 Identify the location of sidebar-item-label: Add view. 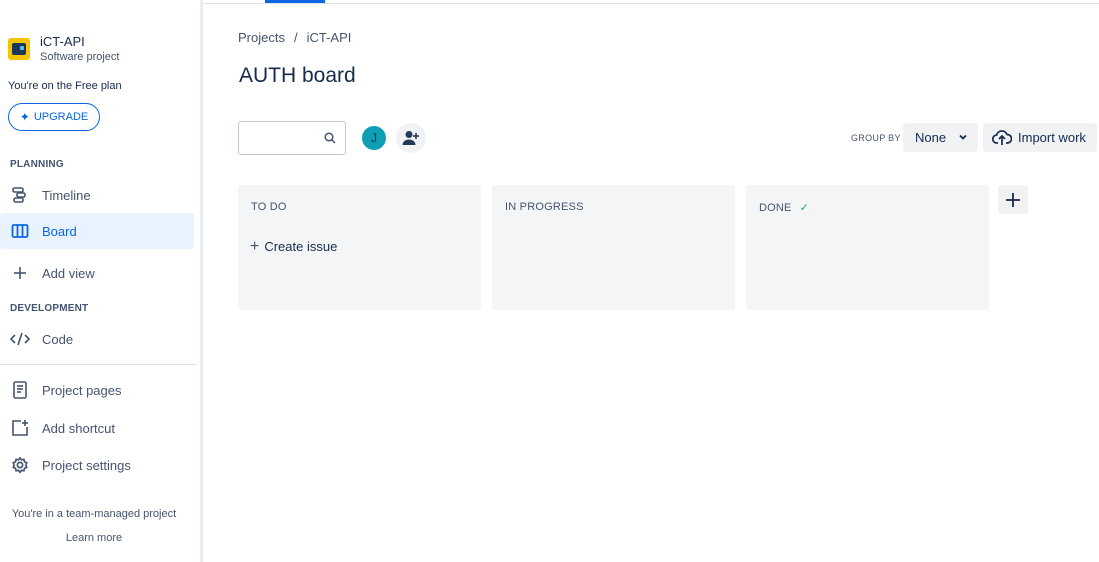
(68, 273).